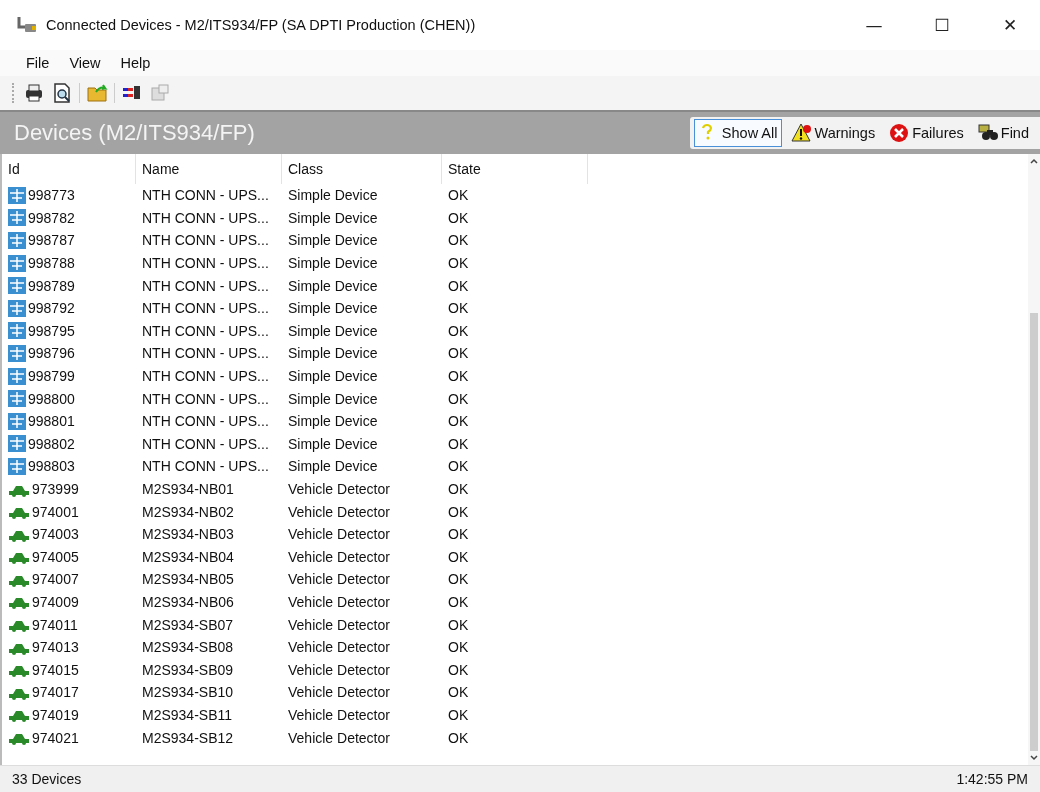  I want to click on table-cell: 974007, so click(55, 579).